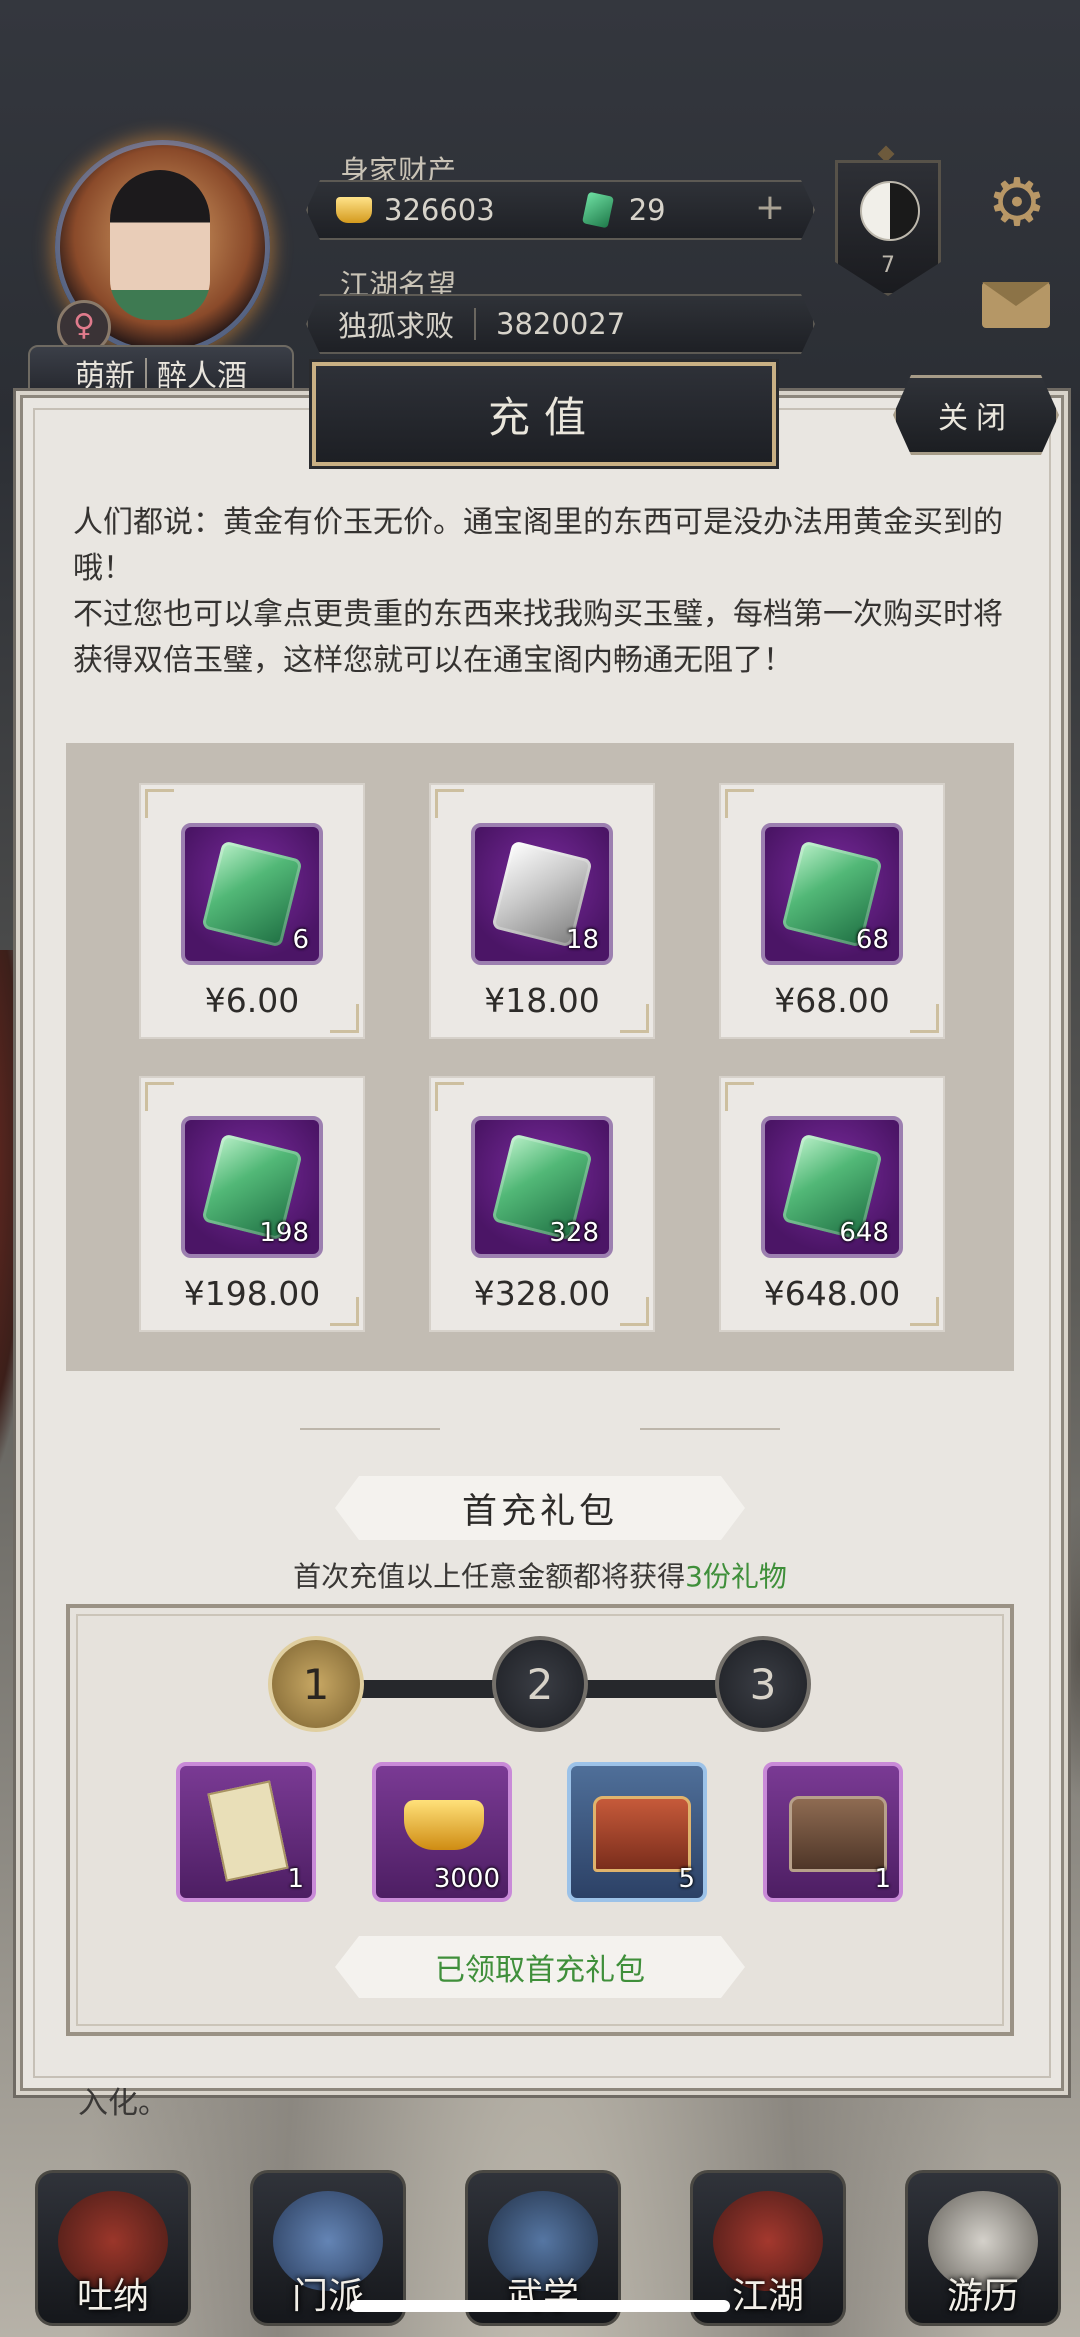  I want to click on gift-item: 3000, so click(442, 1832).